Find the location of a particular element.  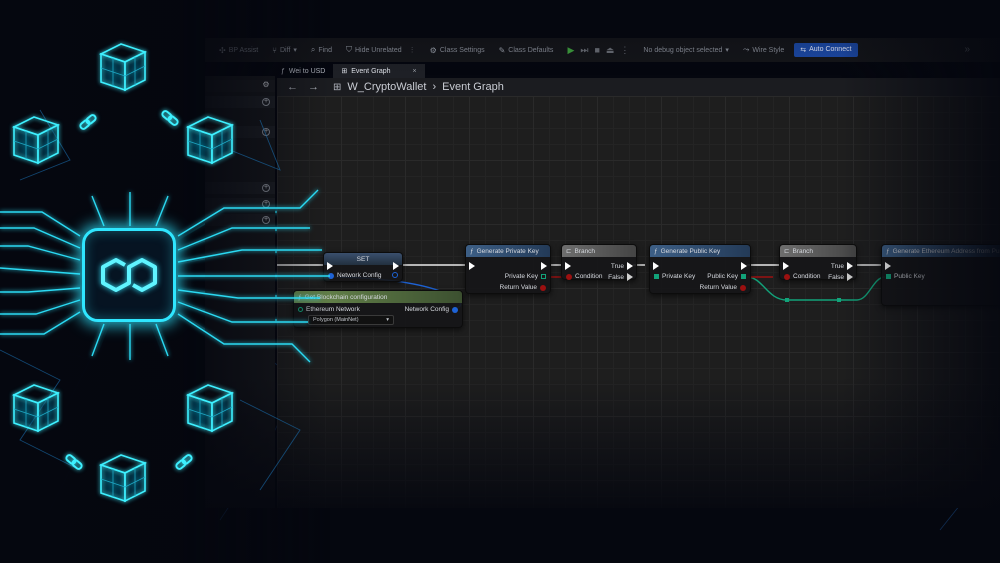

stop-icon: ■ is located at coordinates (596, 50).